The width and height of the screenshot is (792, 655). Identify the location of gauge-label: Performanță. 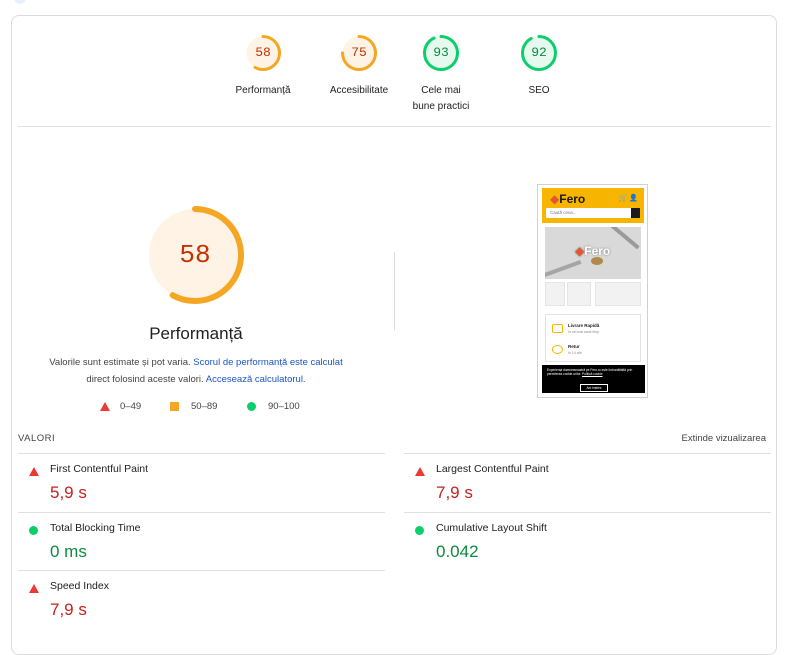
(263, 90).